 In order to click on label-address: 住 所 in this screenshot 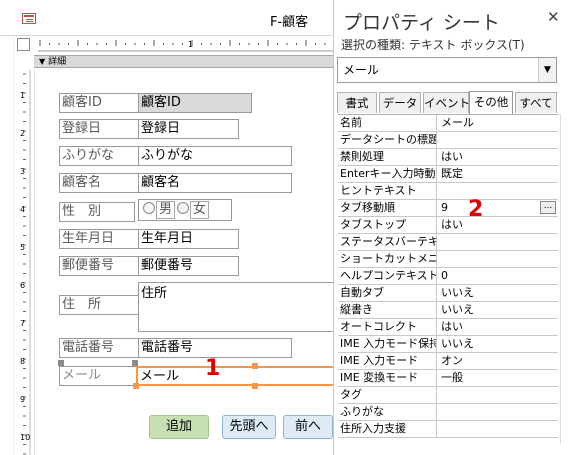, I will do `click(99, 305)`.